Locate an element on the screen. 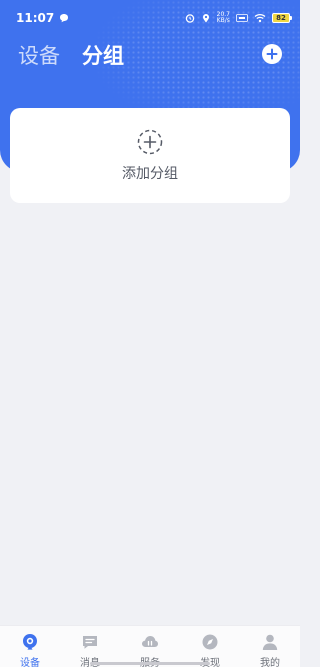 The width and height of the screenshot is (320, 667). camera-icon is located at coordinates (30, 642).